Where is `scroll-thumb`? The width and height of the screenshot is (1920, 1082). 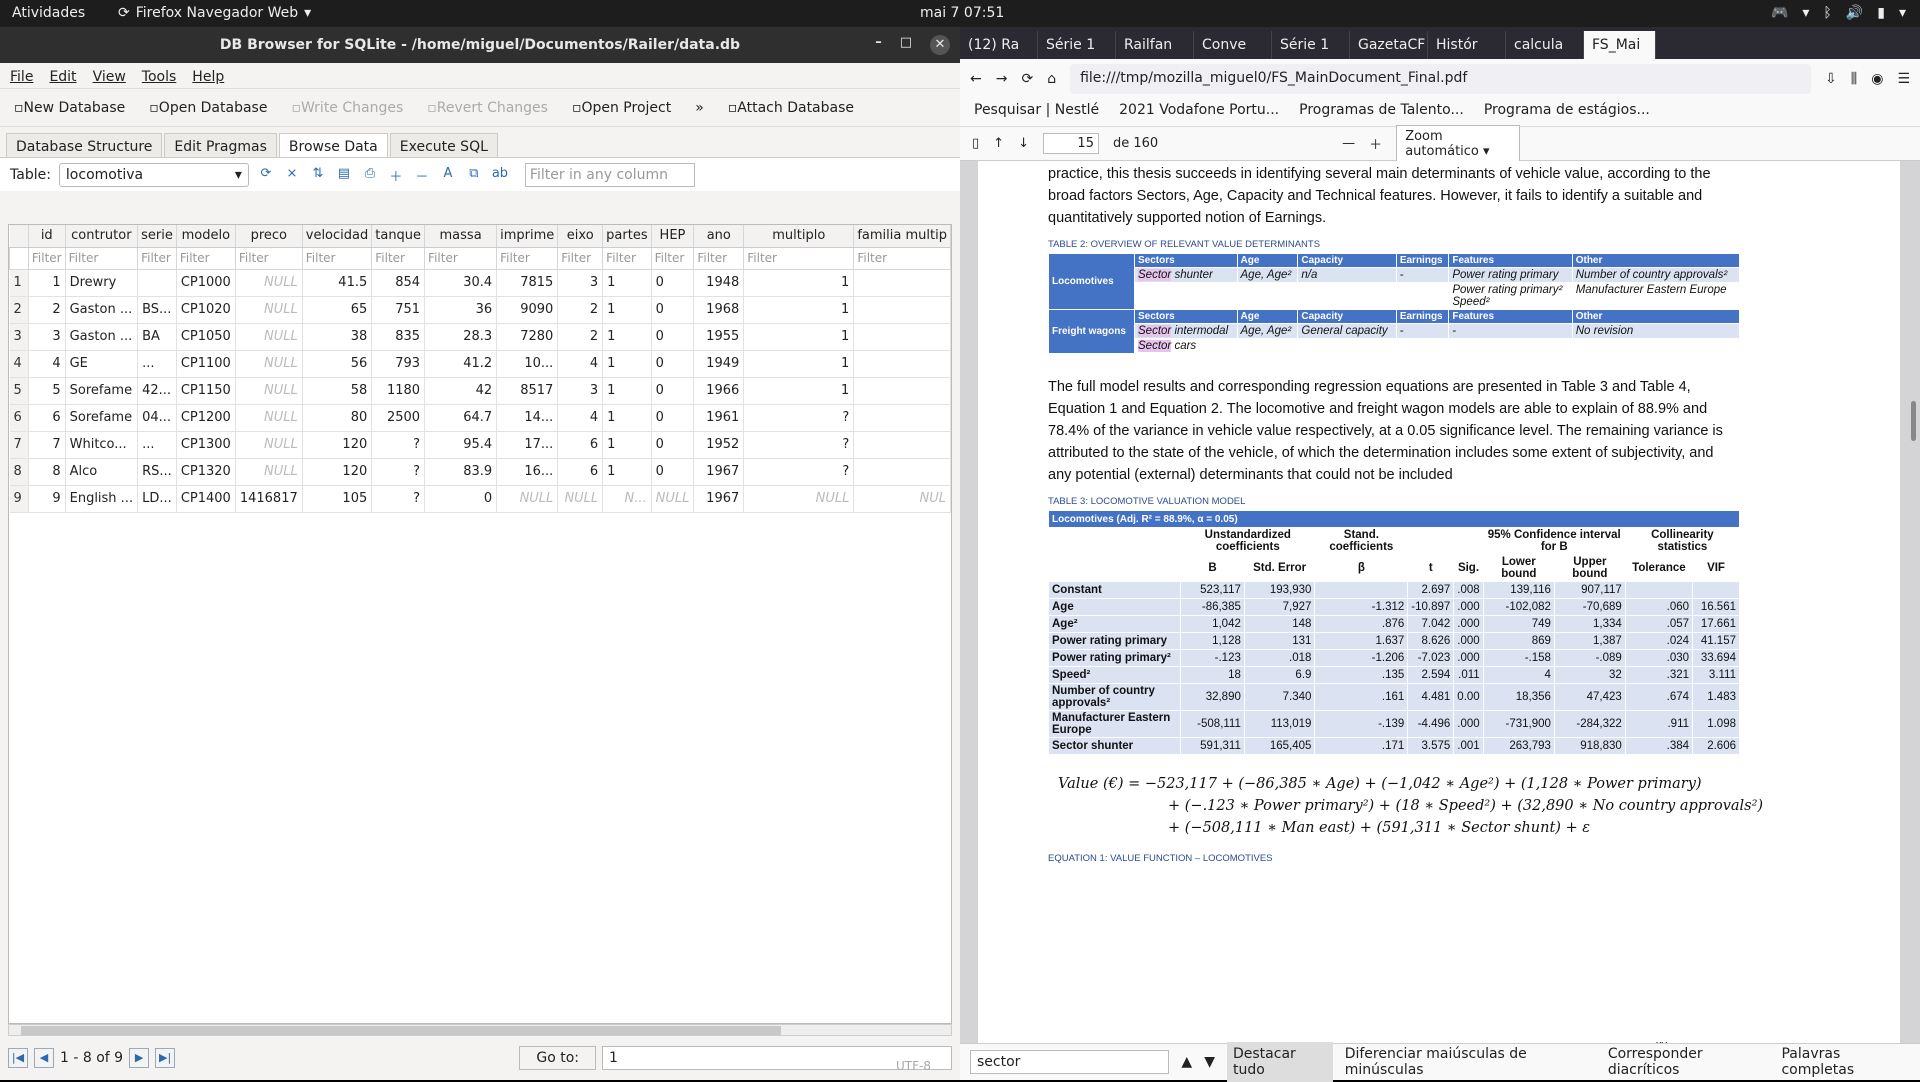
scroll-thumb is located at coordinates (401, 1030).